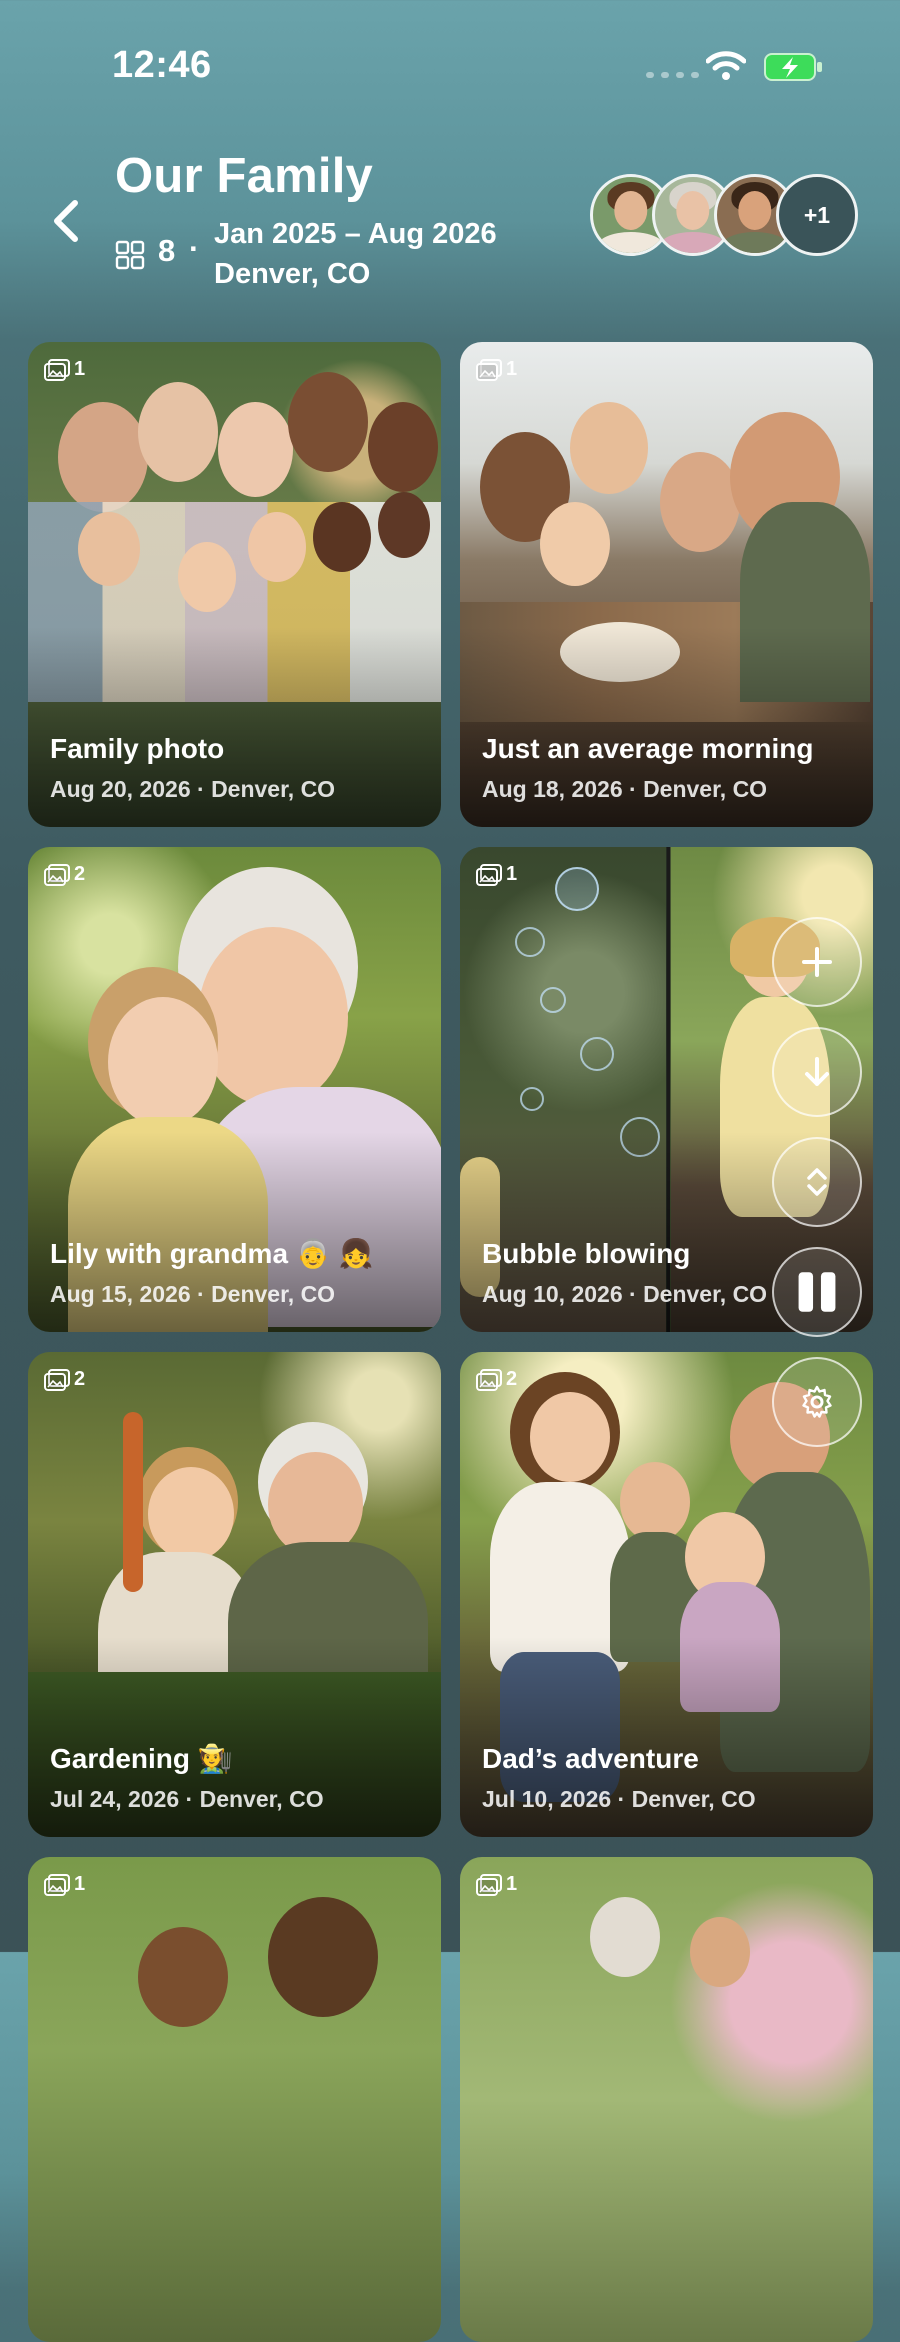 This screenshot has height=2342, width=900. I want to click on chevron-up-down-icon, so click(817, 1182).